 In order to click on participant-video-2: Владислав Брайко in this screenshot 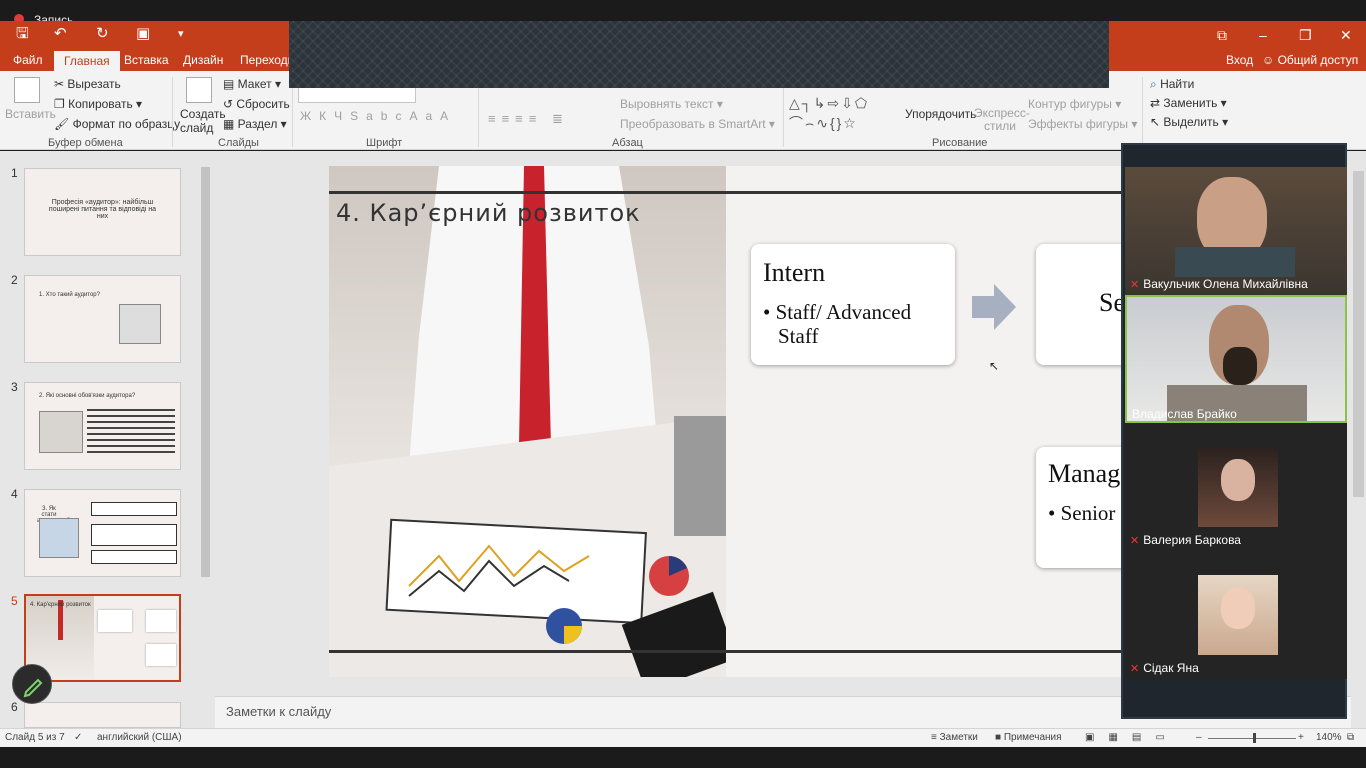, I will do `click(1236, 359)`.